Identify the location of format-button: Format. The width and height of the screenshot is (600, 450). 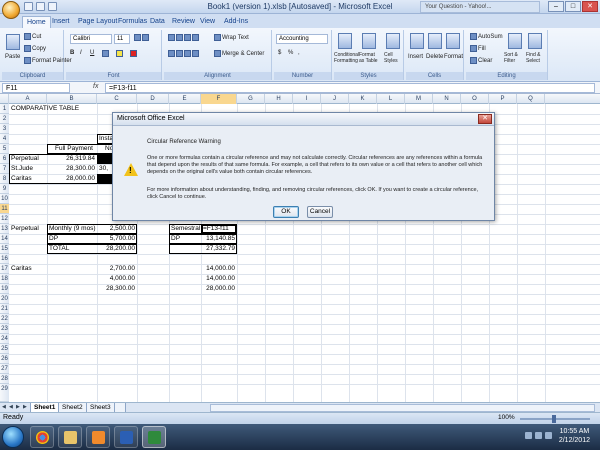
(453, 57).